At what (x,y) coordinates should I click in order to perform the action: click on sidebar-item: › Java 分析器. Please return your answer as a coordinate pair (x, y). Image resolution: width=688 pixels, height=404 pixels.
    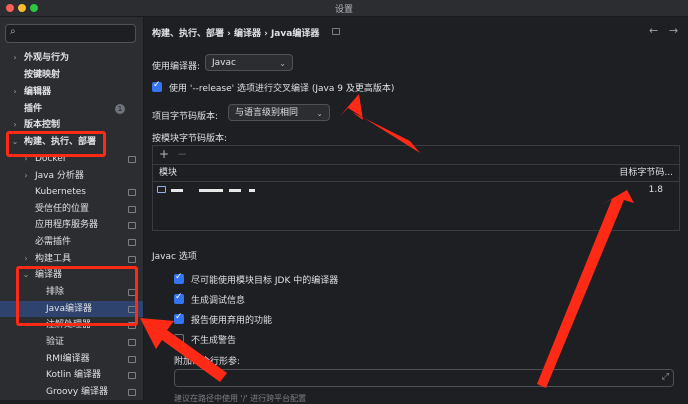
    Looking at the image, I should click on (71, 176).